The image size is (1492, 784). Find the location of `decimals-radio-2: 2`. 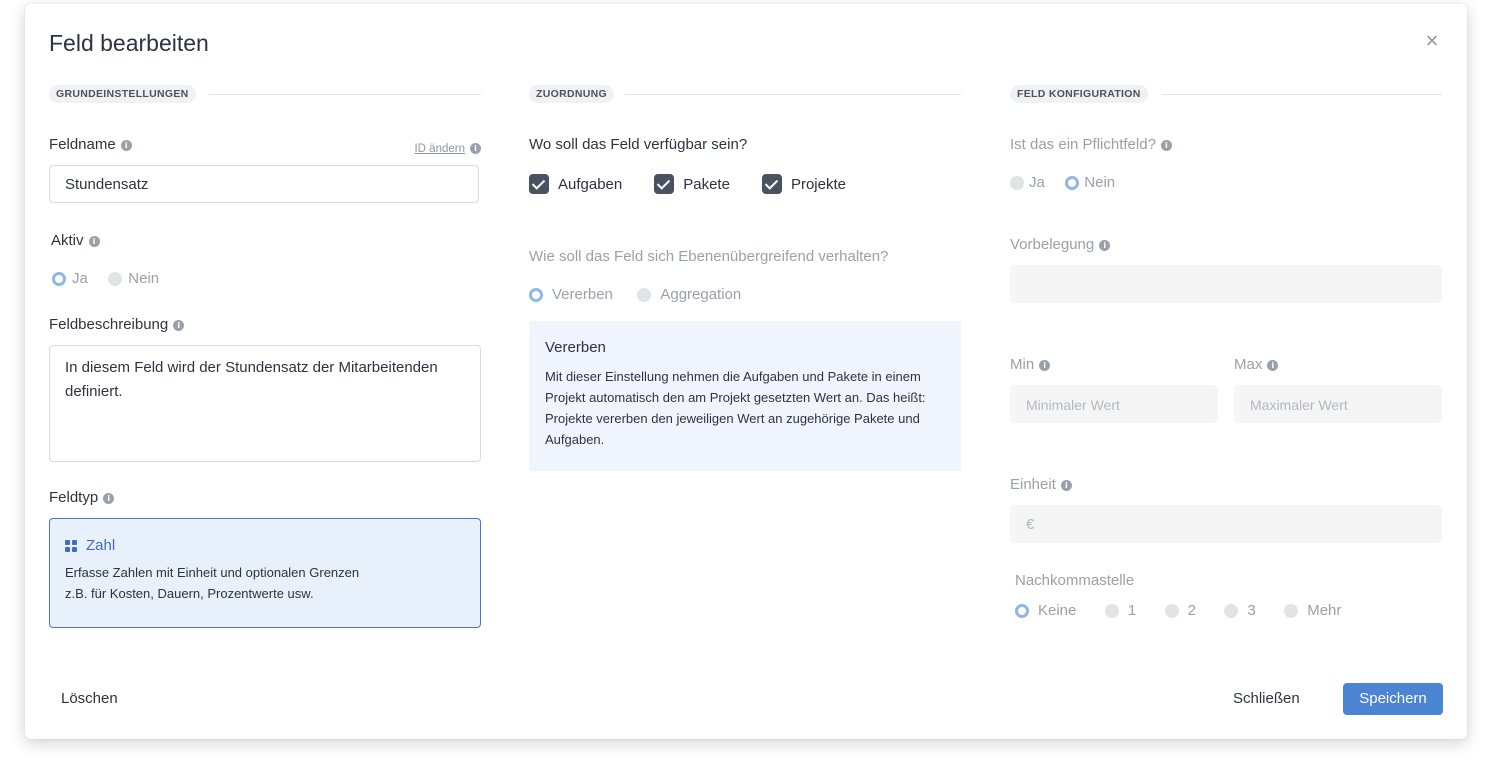

decimals-radio-2: 2 is located at coordinates (1180, 610).